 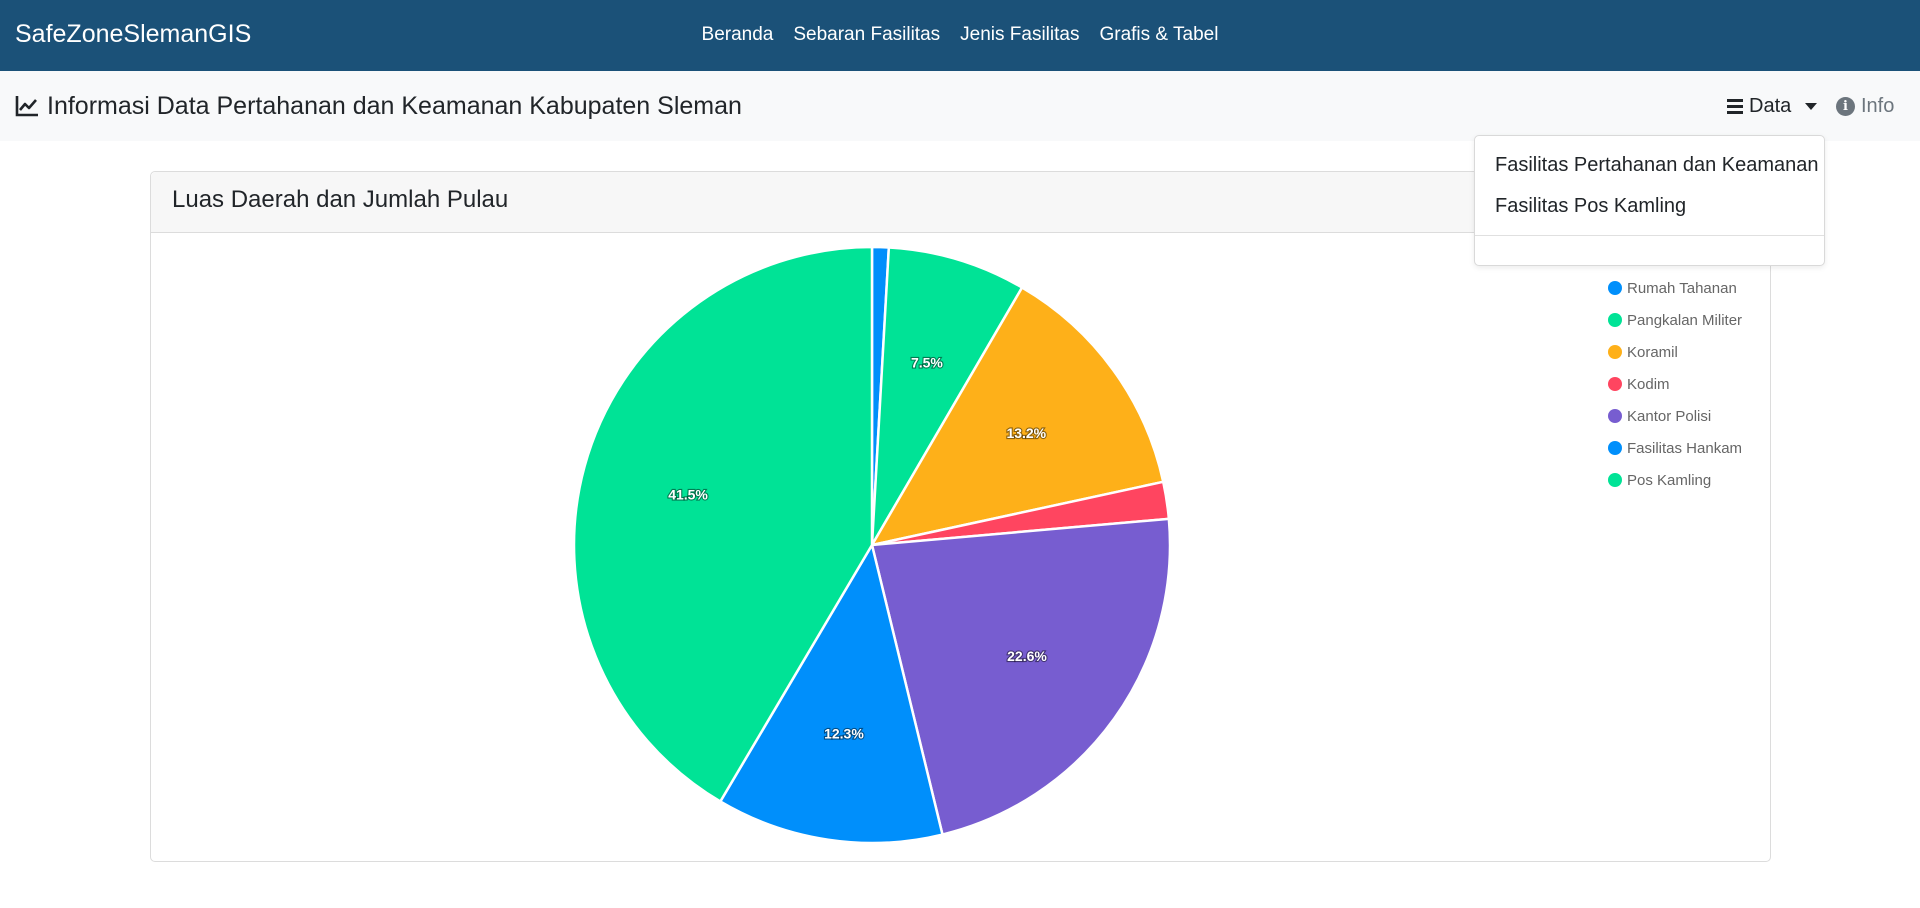 What do you see at coordinates (1652, 352) in the screenshot?
I see `legend-label: Koramil` at bounding box center [1652, 352].